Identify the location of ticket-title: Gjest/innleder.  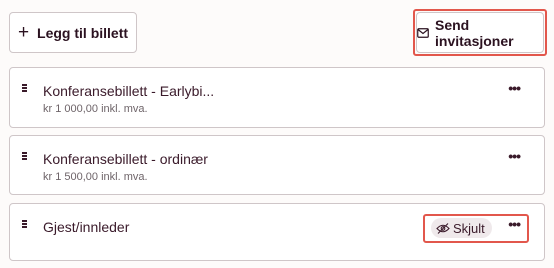
(86, 227).